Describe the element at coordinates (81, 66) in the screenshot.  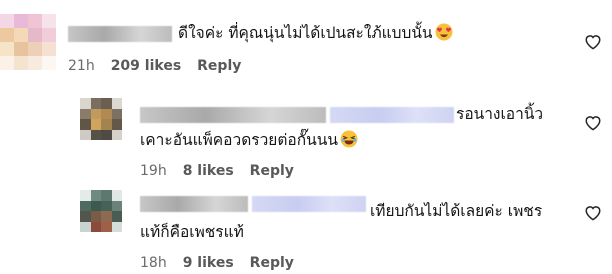
I see `timestamp: 21h` at that location.